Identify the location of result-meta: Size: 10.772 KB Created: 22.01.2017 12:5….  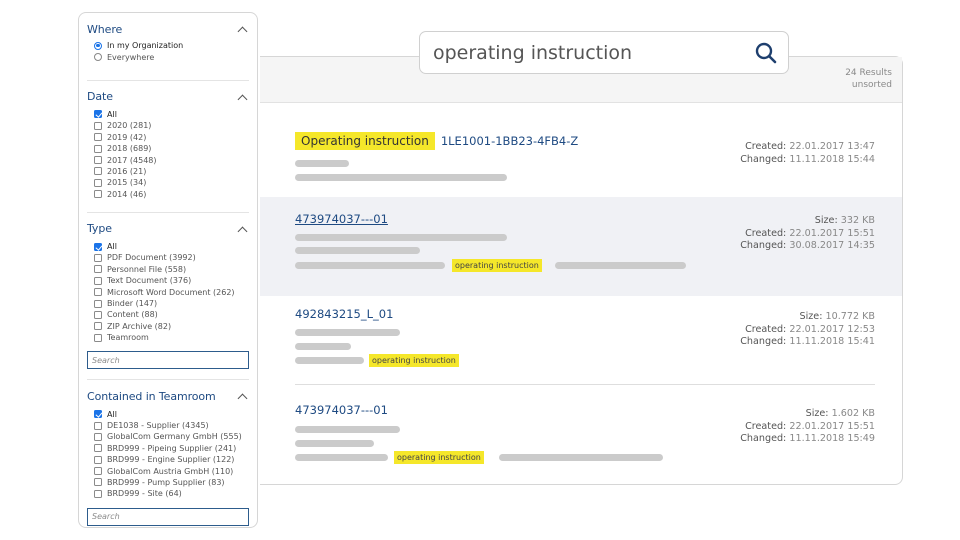
(807, 330).